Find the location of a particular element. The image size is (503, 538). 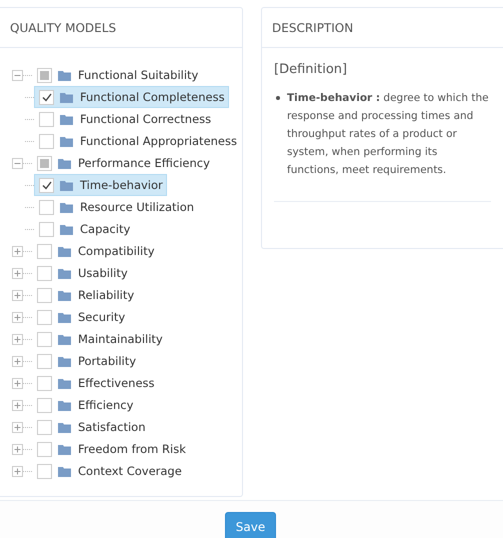

tree-item: Resource Utilization is located at coordinates (139, 207).